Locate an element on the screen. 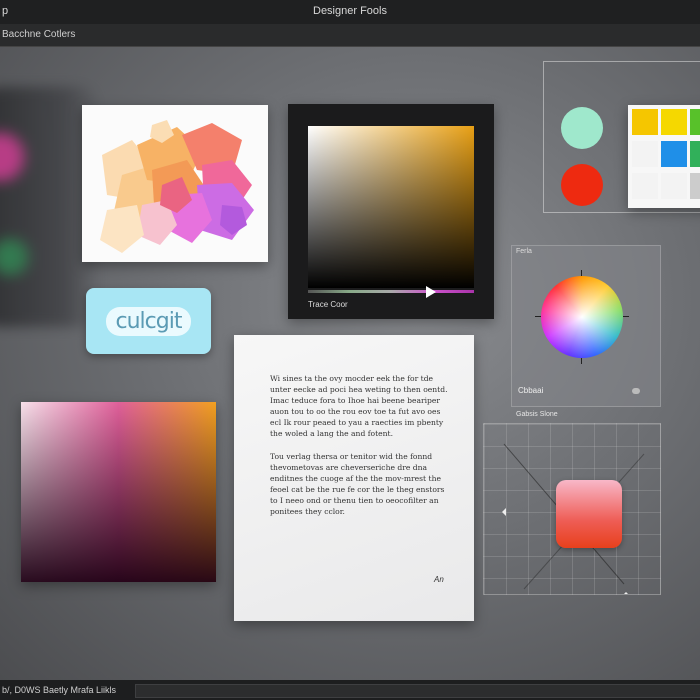 The image size is (700, 700). color-picker-panel: Trace Coor is located at coordinates (391, 211).